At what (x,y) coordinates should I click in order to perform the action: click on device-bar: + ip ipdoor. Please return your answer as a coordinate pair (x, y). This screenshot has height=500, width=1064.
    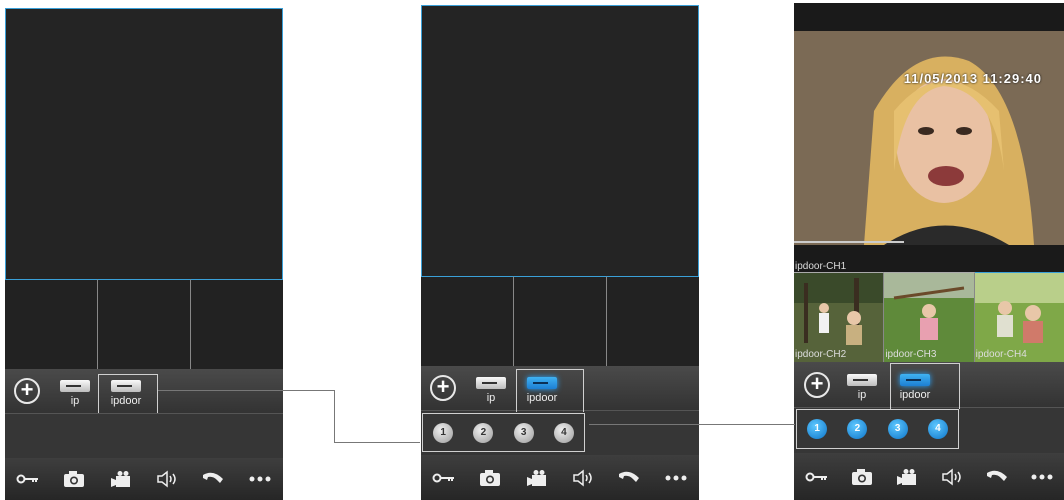
    Looking at the image, I should click on (144, 391).